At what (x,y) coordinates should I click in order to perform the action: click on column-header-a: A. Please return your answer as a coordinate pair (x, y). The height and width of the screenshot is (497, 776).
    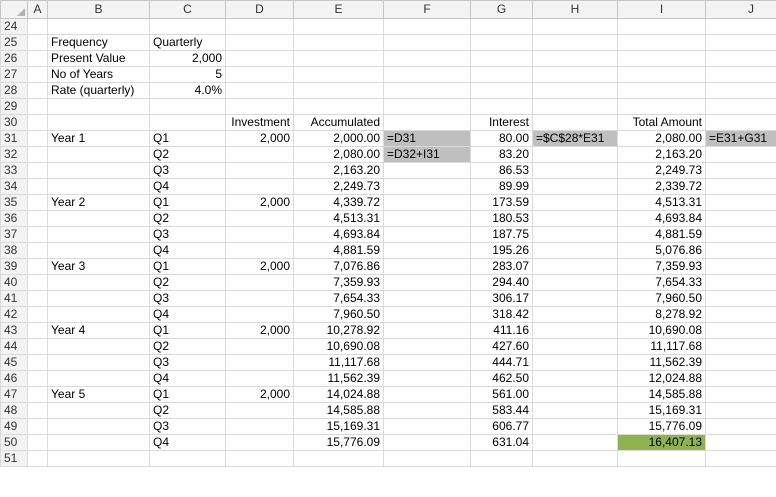
    Looking at the image, I should click on (37, 9).